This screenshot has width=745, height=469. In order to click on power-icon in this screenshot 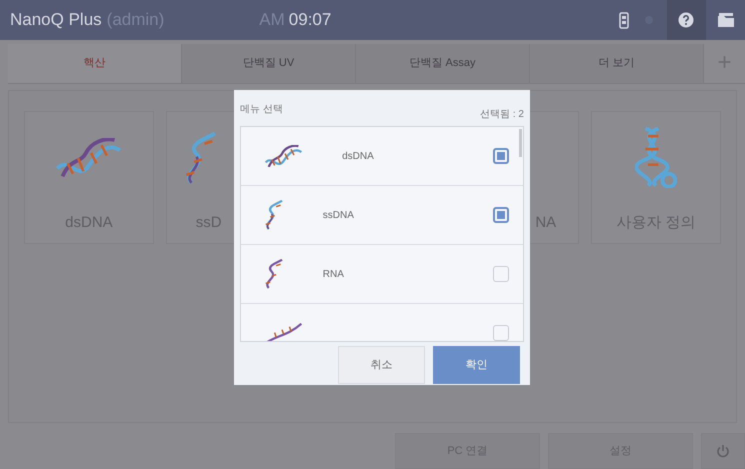, I will do `click(723, 451)`.